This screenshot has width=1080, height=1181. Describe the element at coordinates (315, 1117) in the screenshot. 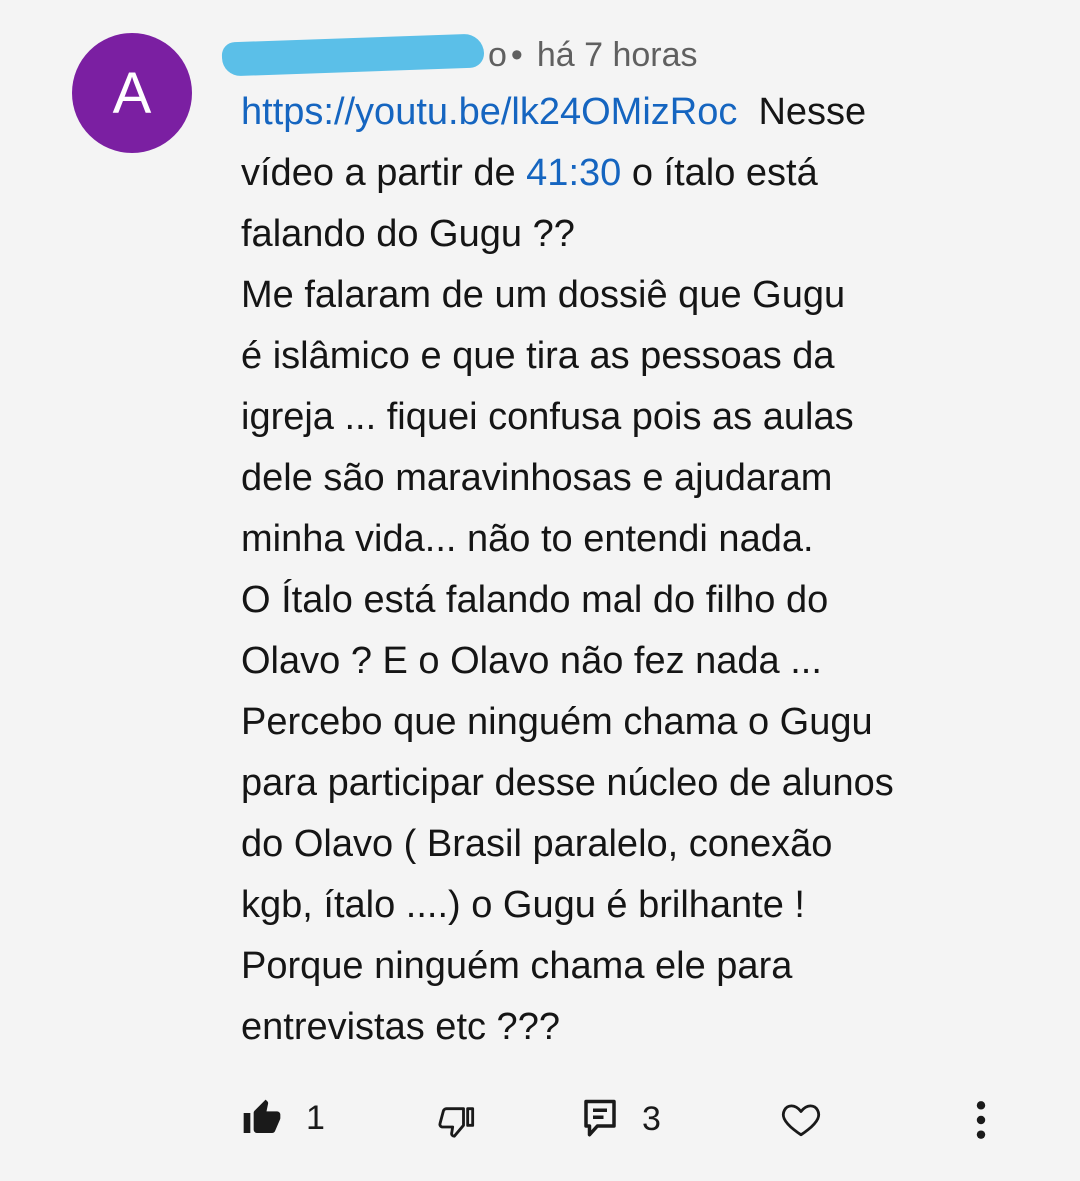

I see `like-count: 1` at that location.